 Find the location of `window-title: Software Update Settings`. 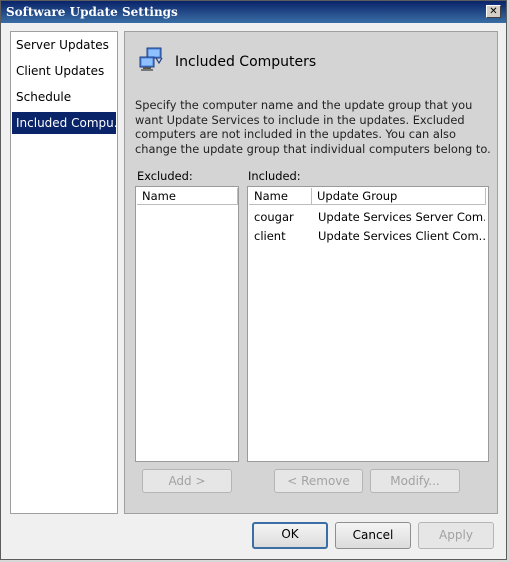

window-title: Software Update Settings is located at coordinates (92, 12).